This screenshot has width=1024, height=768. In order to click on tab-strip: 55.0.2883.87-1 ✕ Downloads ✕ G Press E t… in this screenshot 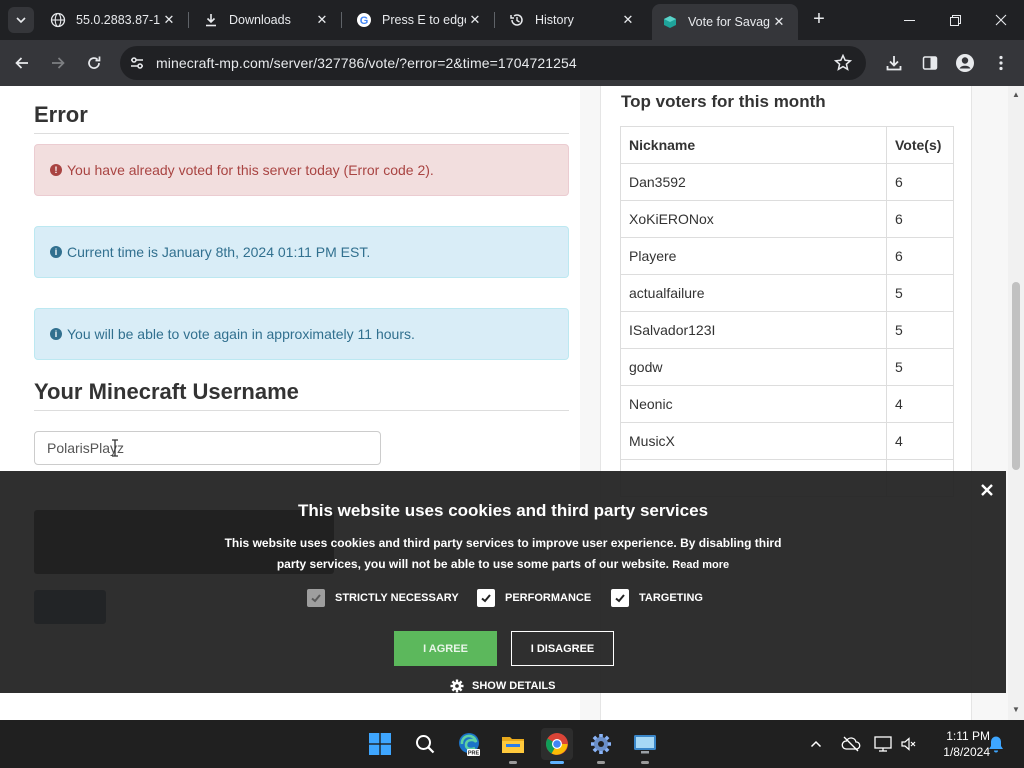, I will do `click(512, 20)`.